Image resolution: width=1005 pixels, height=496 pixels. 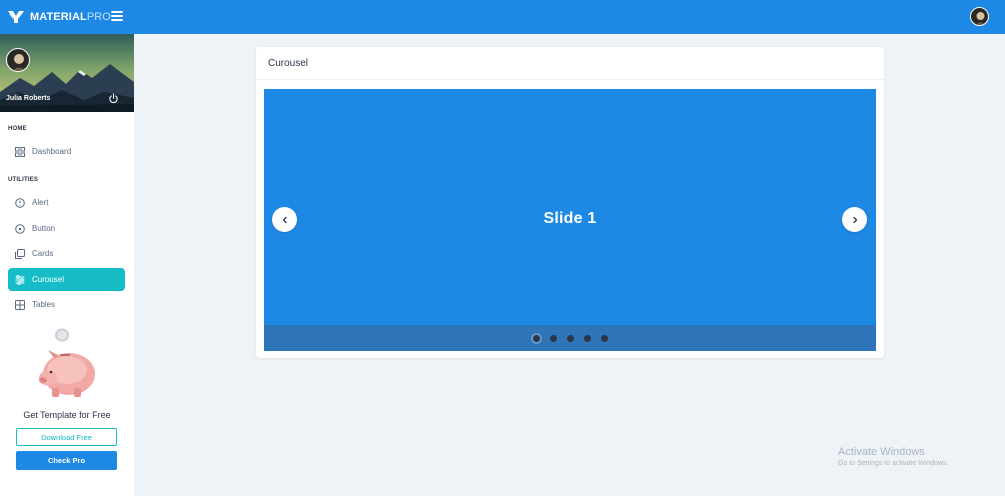 I want to click on menu-toggle-icon, so click(x=117, y=16).